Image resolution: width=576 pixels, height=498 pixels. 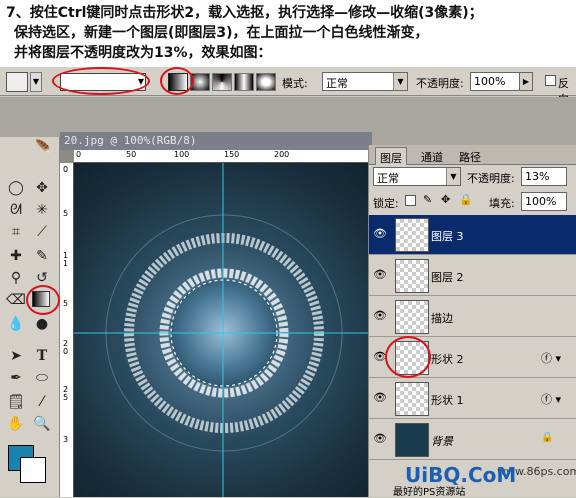 What do you see at coordinates (223, 156) in the screenshot?
I see `ruler-top: 0 50 100 150 200` at bounding box center [223, 156].